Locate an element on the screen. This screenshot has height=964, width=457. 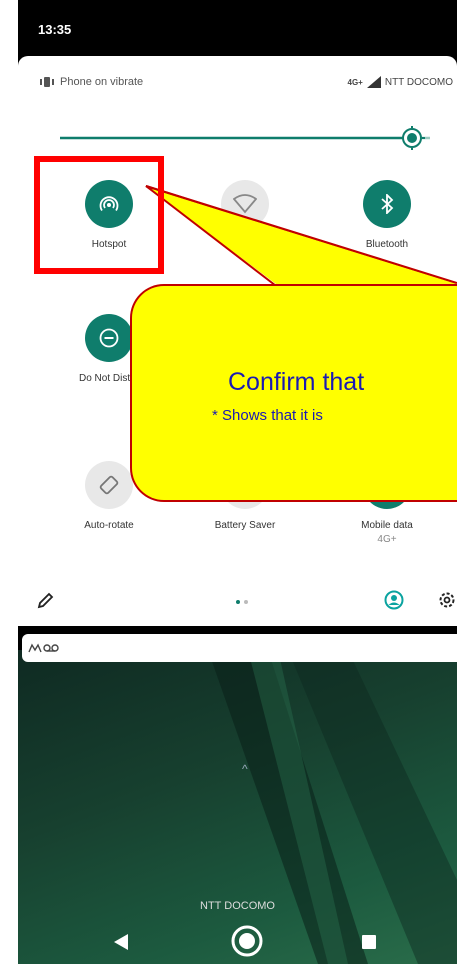
callout-main-text: Confirm that is located at coordinates (296, 382).